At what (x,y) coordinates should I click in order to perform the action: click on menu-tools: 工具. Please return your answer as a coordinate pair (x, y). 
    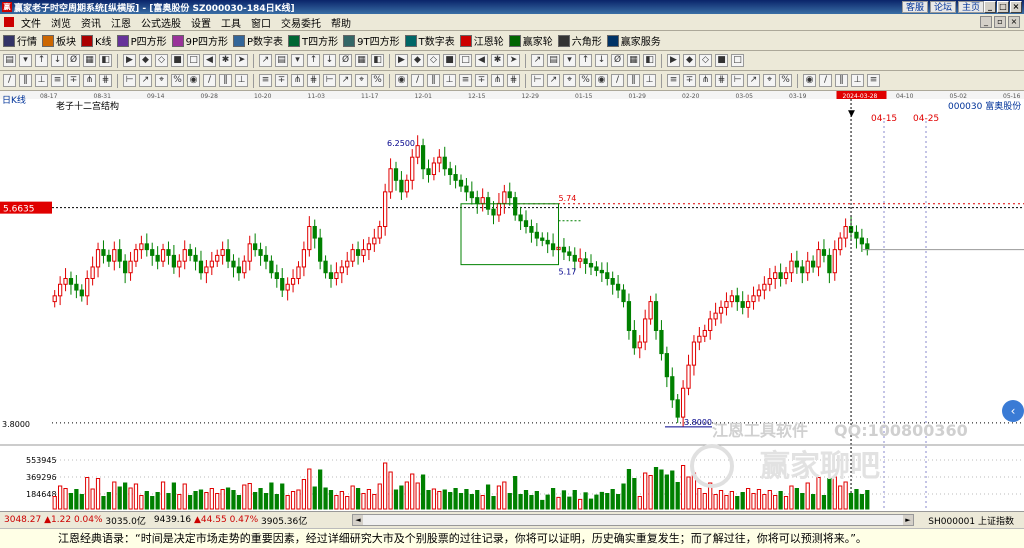
    Looking at the image, I should click on (231, 22).